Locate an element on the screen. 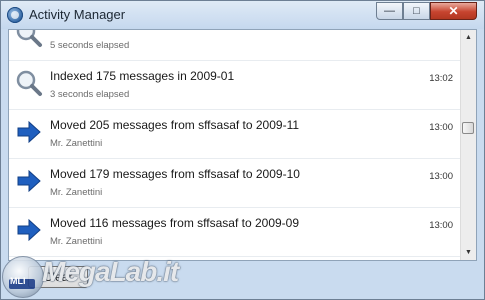  activity-time: 13:02 is located at coordinates (441, 78).